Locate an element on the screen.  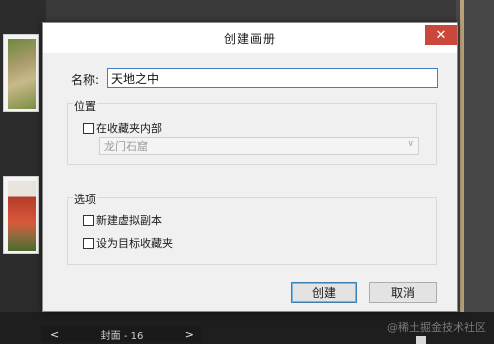
filmstrip-navigator: < 封面 - 16 > is located at coordinates (122, 334).